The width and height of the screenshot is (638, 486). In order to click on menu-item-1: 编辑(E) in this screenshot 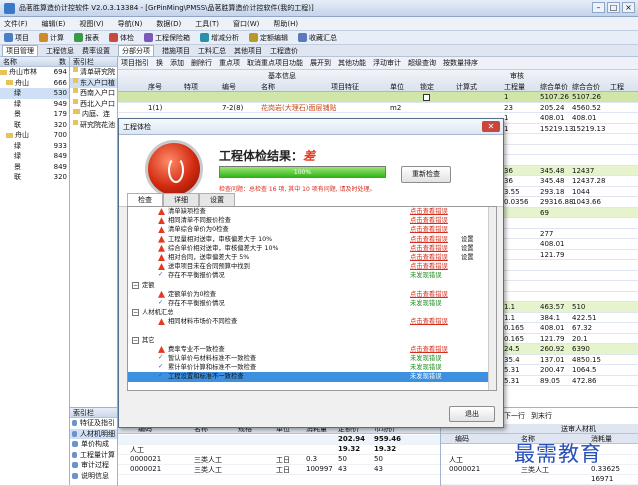, I will do `click(54, 24)`.